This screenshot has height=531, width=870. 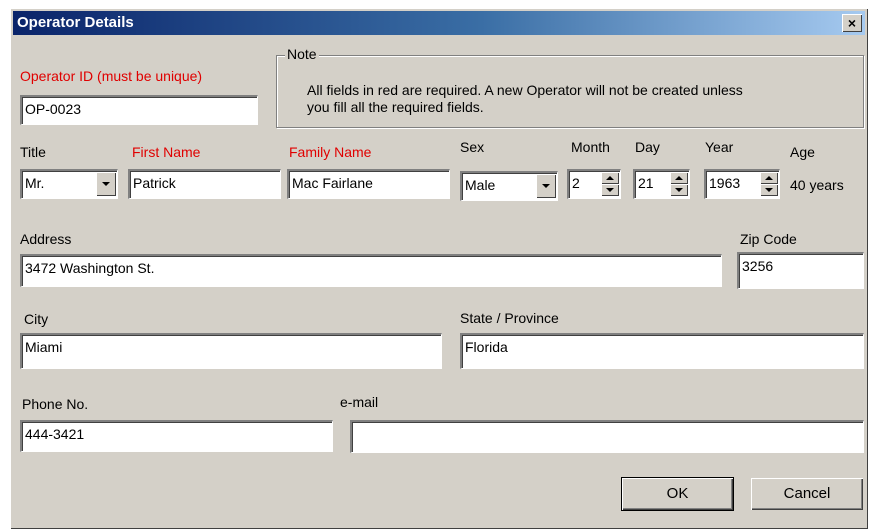 I want to click on month-value: 2, so click(x=576, y=183).